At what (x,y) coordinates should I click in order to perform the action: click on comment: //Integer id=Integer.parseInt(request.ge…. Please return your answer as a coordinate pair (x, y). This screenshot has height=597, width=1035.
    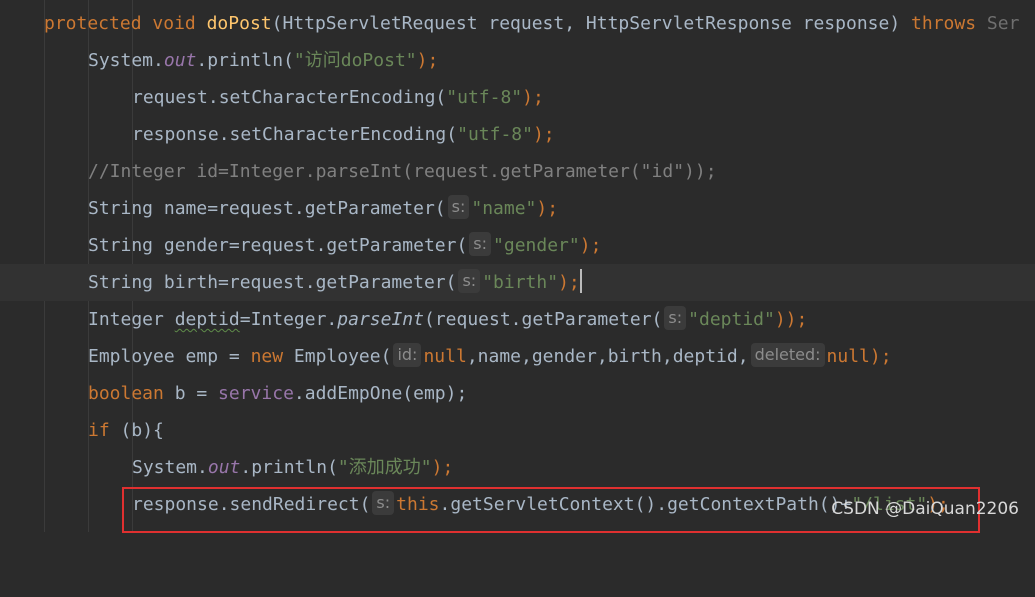
    Looking at the image, I should click on (402, 171).